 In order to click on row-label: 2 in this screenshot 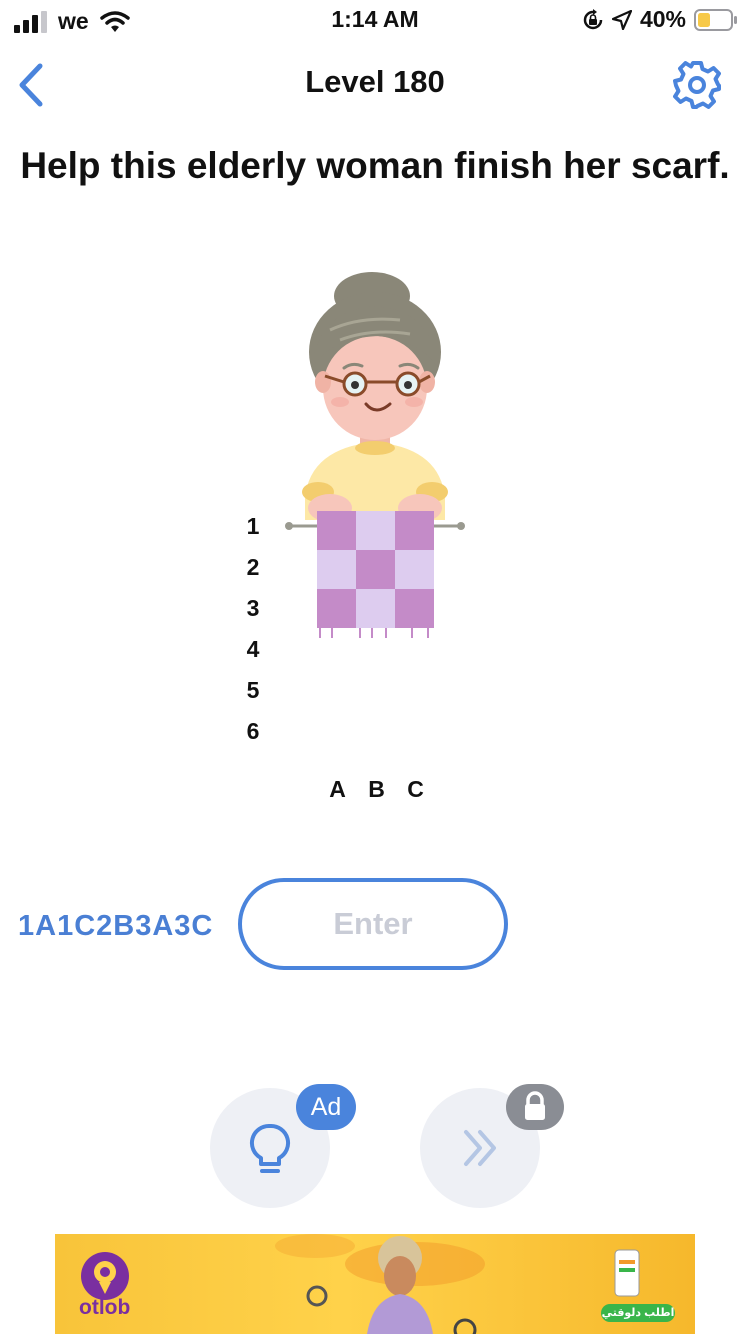, I will do `click(253, 567)`.